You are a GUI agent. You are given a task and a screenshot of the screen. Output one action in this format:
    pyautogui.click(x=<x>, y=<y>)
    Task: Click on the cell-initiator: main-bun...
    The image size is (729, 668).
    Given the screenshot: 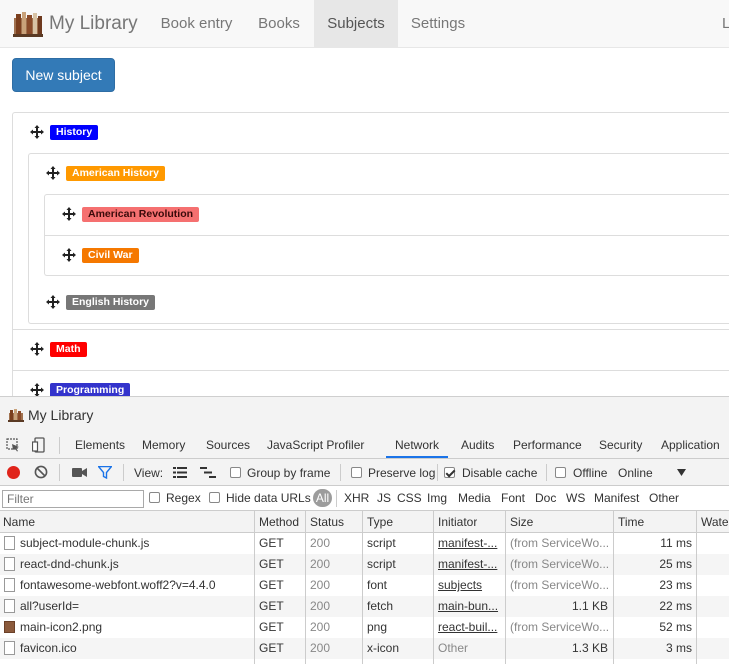 What is the action you would take?
    pyautogui.click(x=469, y=606)
    